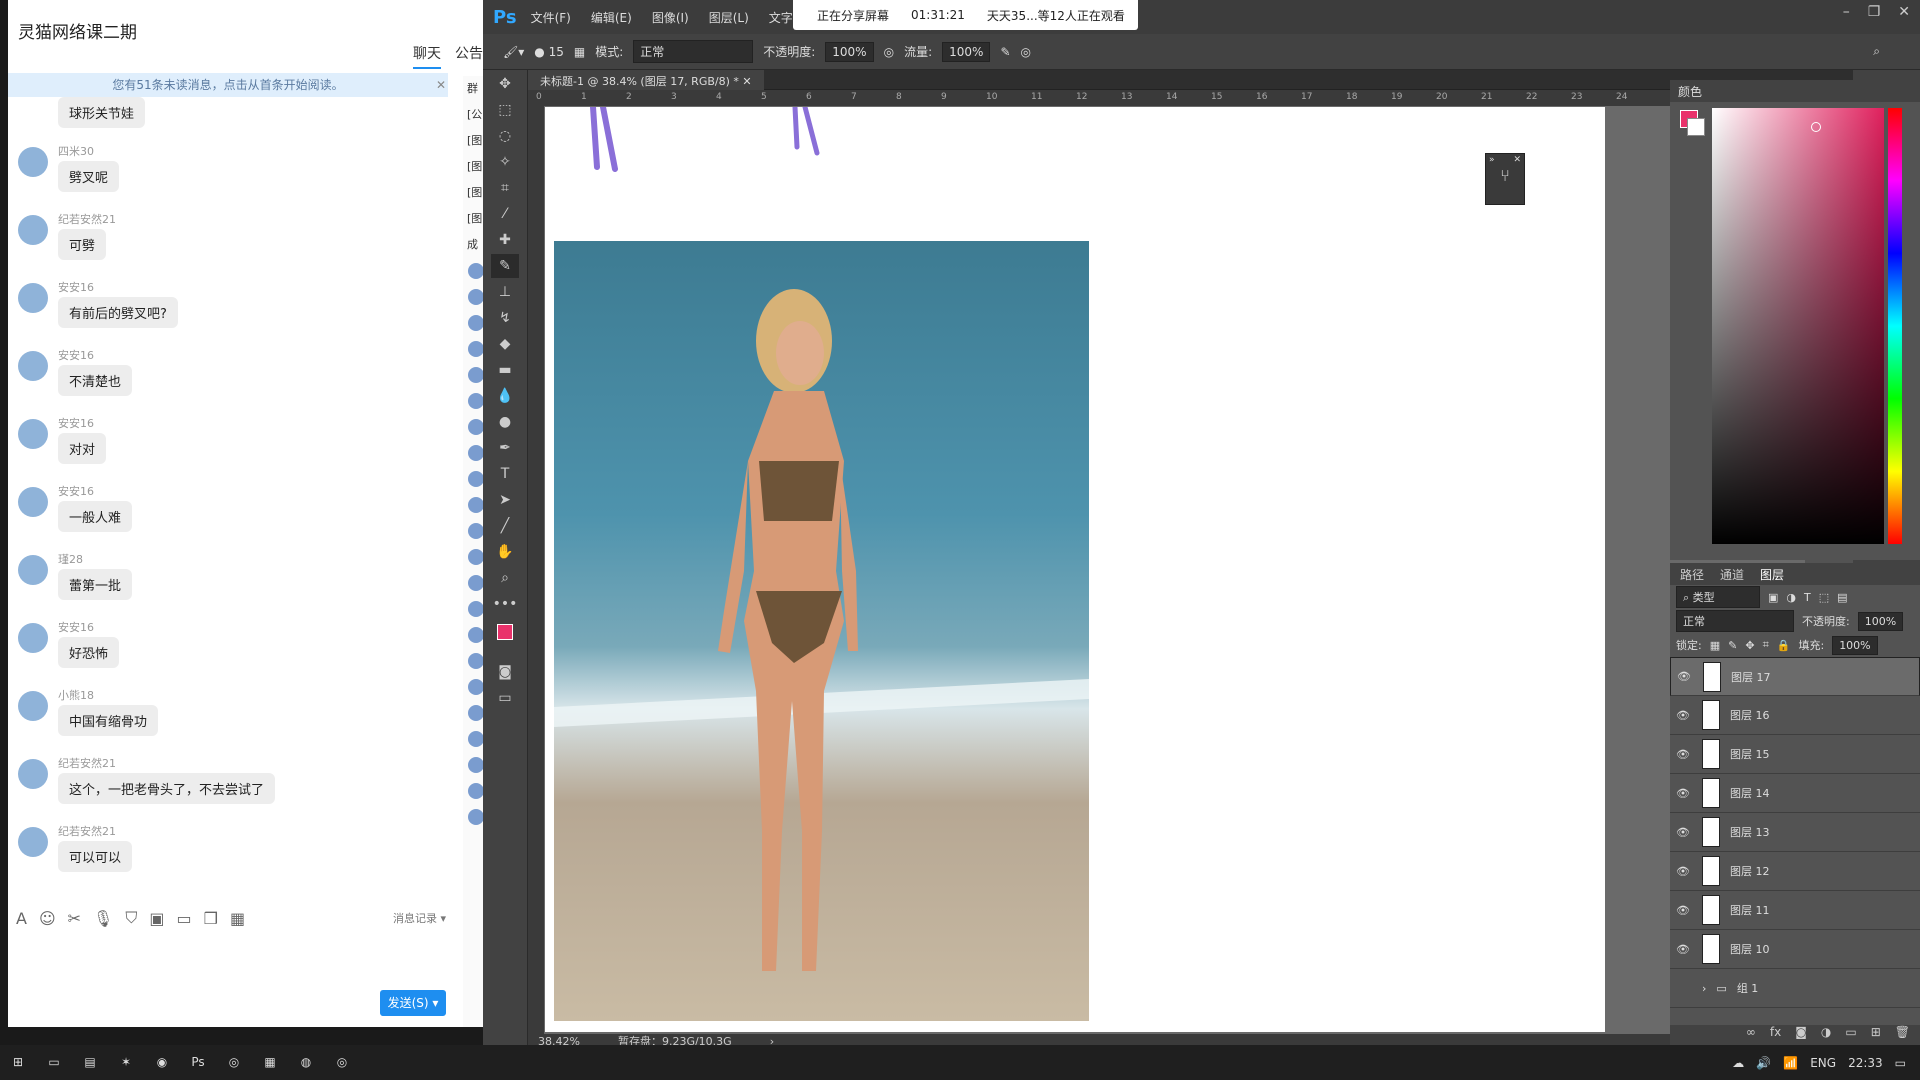  What do you see at coordinates (505, 448) in the screenshot?
I see `pen-tool-icon: ✒` at bounding box center [505, 448].